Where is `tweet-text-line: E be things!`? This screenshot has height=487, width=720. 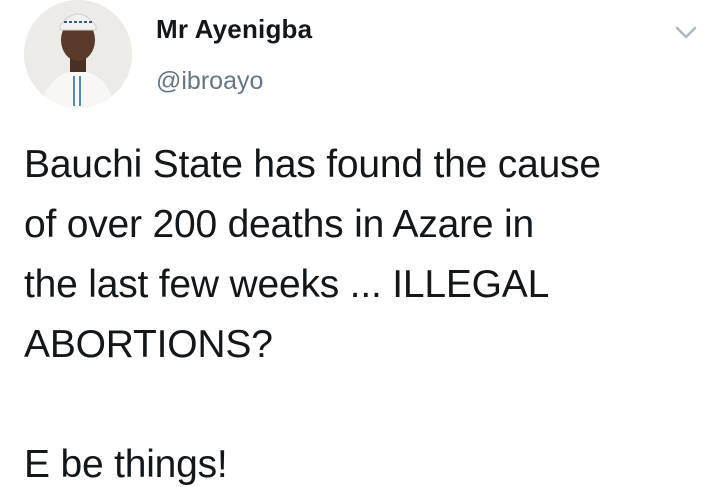
tweet-text-line: E be things! is located at coordinates (126, 464).